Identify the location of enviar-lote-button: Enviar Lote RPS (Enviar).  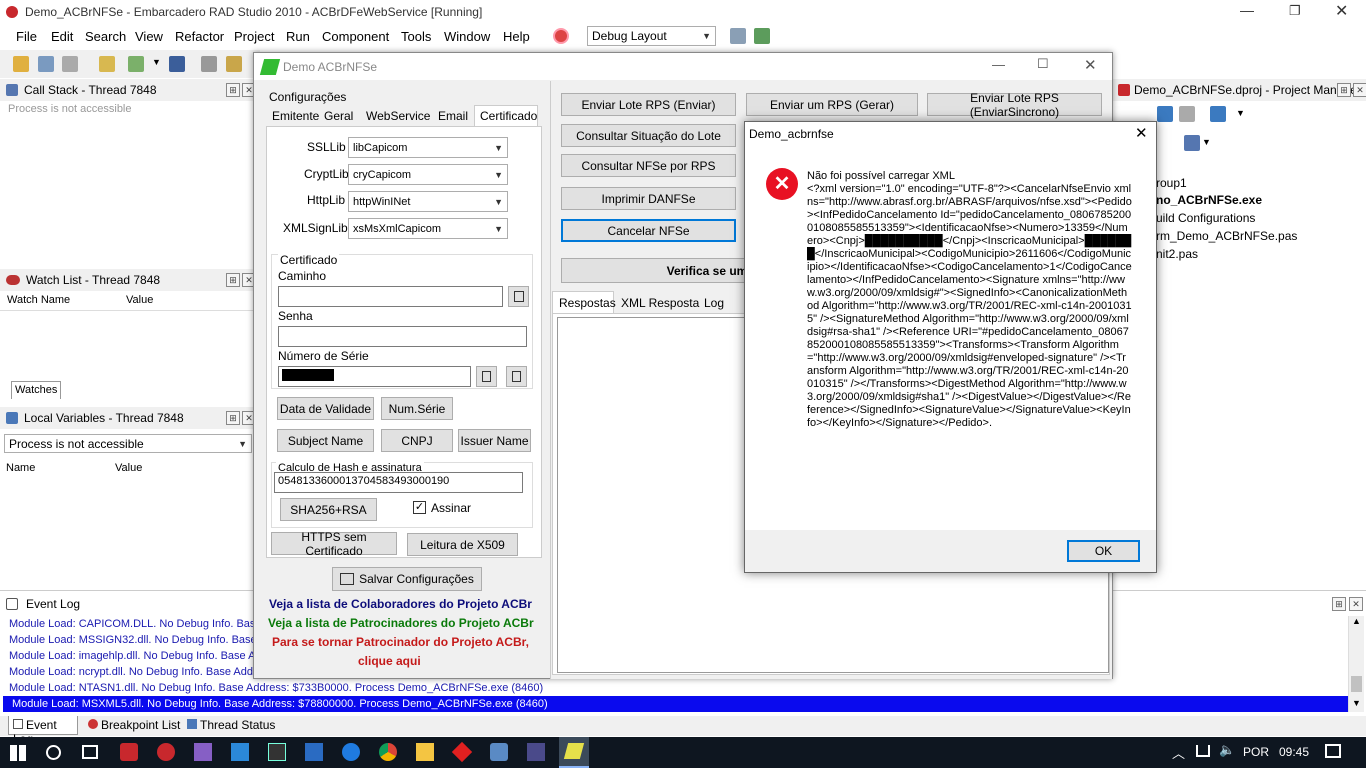
(648, 104).